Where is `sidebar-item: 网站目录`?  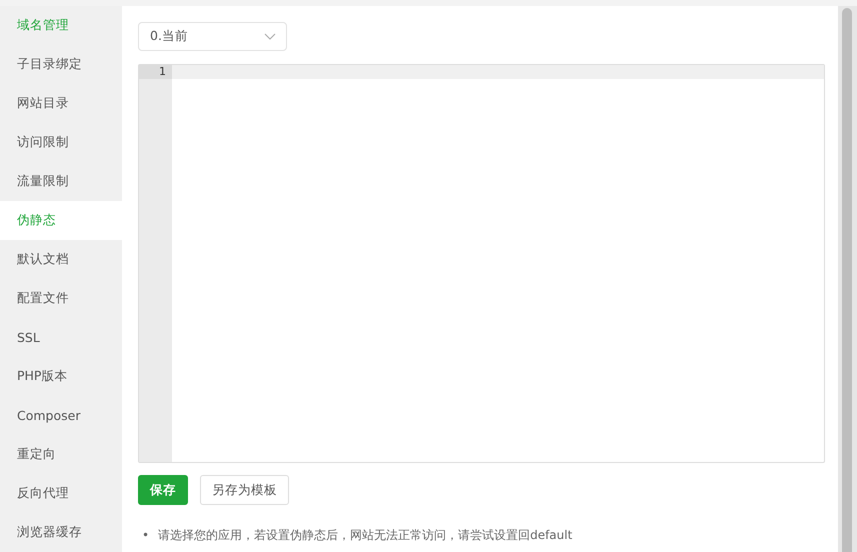
sidebar-item: 网站目录 is located at coordinates (61, 103).